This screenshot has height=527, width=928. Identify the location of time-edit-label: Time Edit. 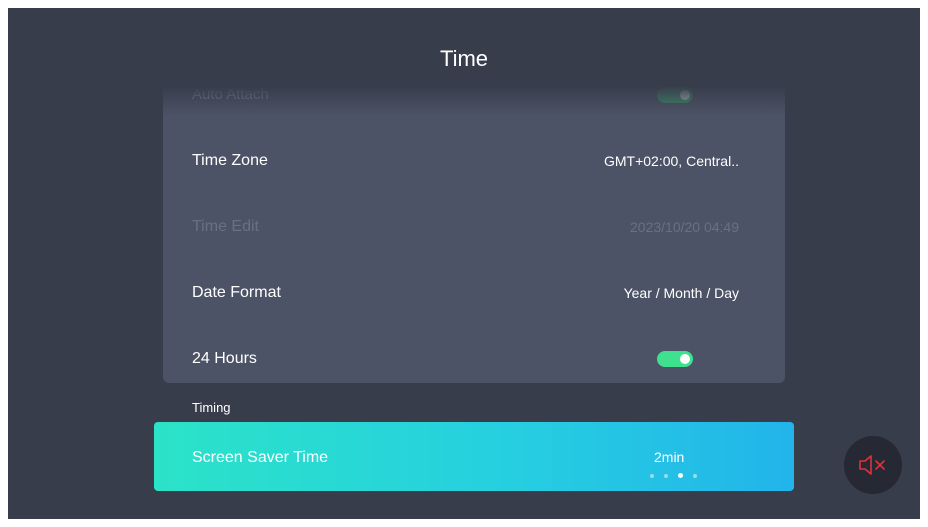
(225, 226).